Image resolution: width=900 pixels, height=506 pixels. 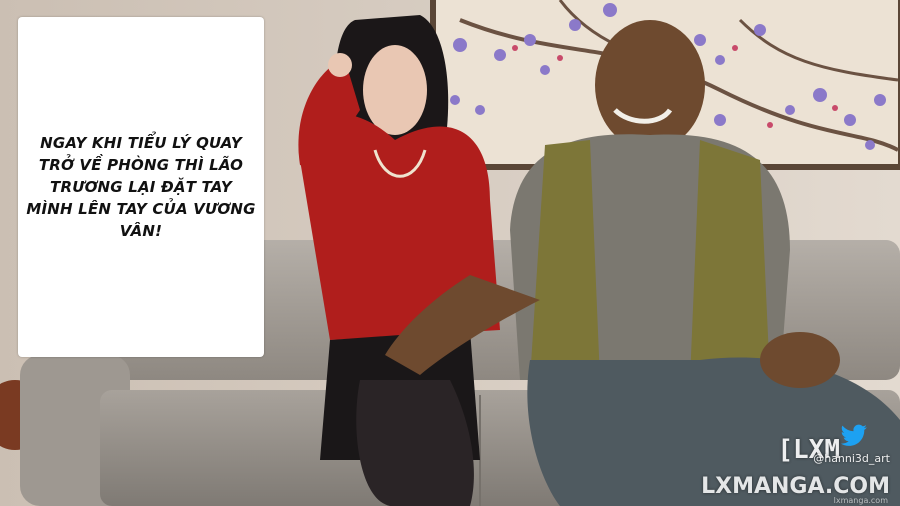 What do you see at coordinates (860, 500) in the screenshot?
I see `watermark-small: lxmanga.com` at bounding box center [860, 500].